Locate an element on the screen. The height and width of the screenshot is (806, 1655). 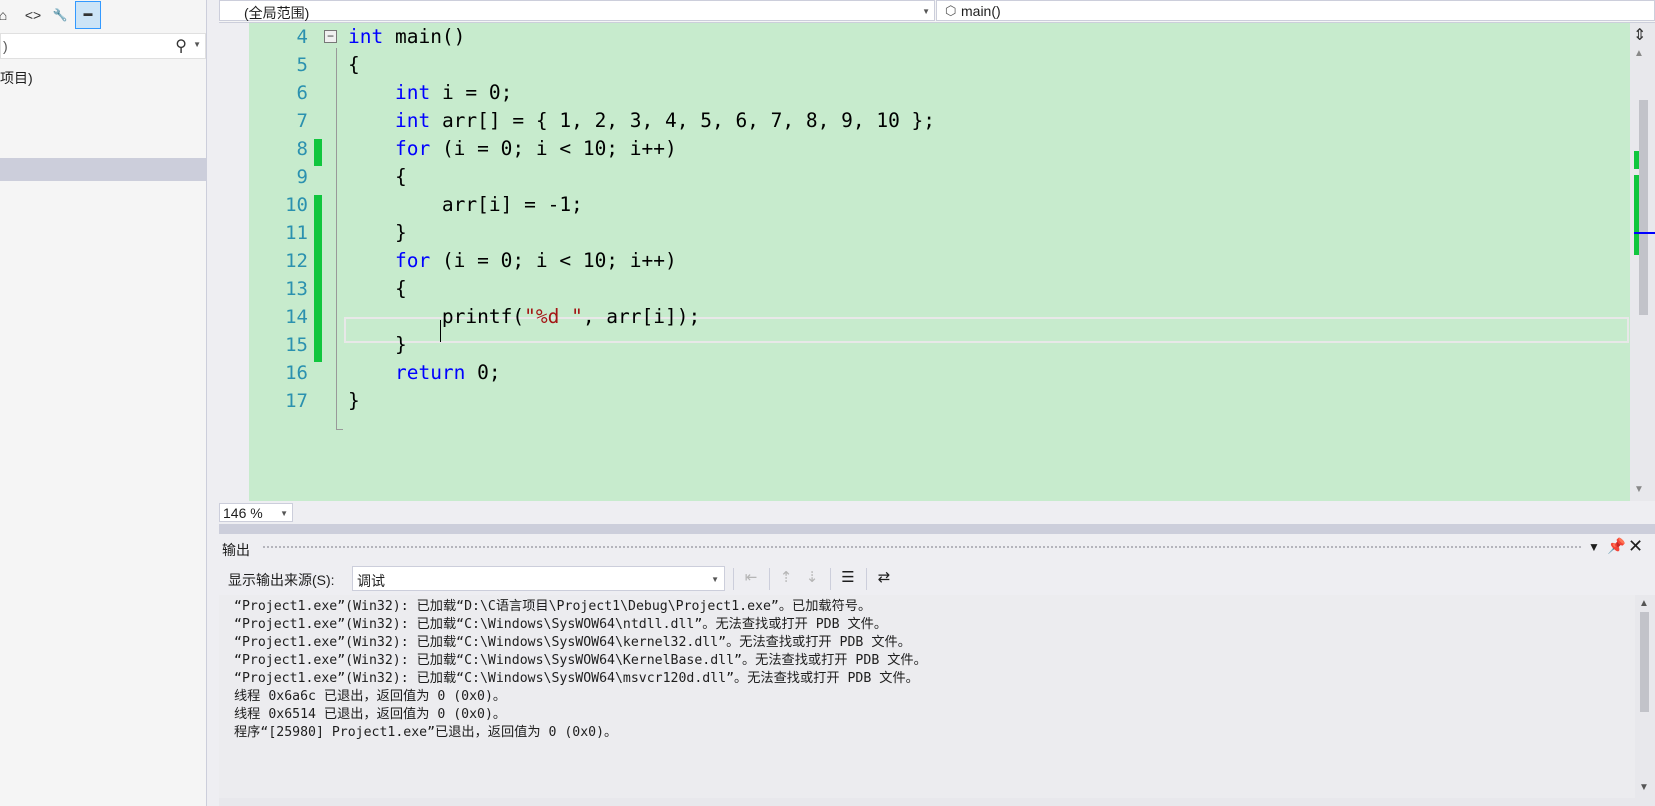
output-source-dropdown: 调试 ▼ is located at coordinates (538, 578).